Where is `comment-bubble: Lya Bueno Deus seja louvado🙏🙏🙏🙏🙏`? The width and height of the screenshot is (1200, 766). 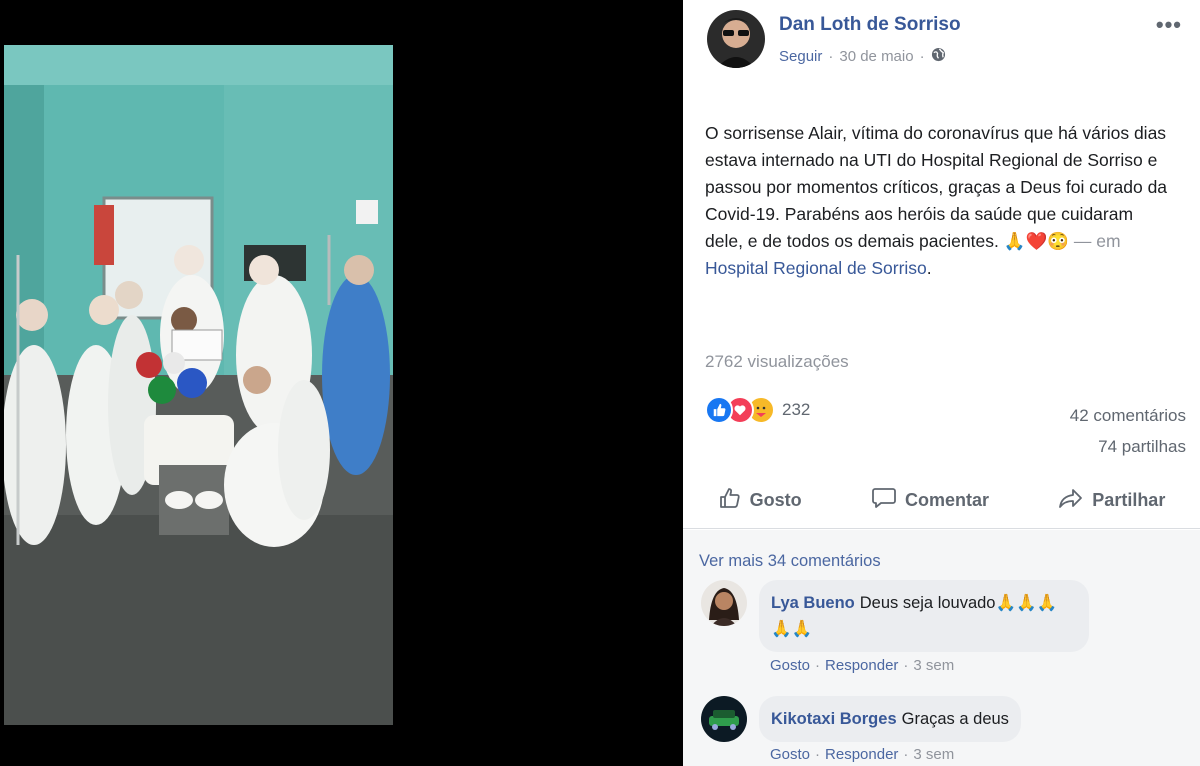
comment-bubble: Lya Bueno Deus seja louvado🙏🙏🙏🙏🙏 is located at coordinates (924, 616).